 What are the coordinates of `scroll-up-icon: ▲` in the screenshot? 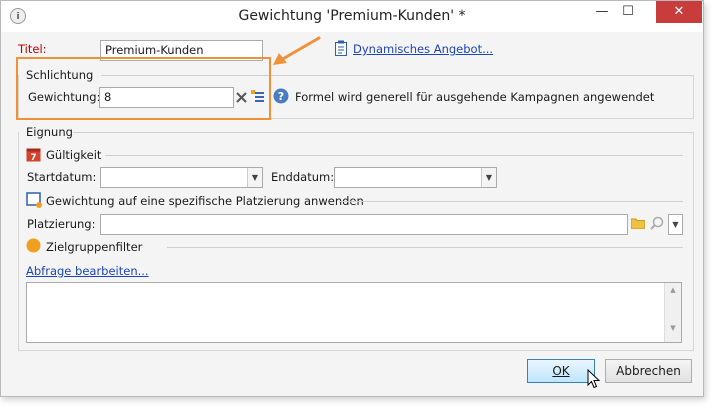 It's located at (673, 290).